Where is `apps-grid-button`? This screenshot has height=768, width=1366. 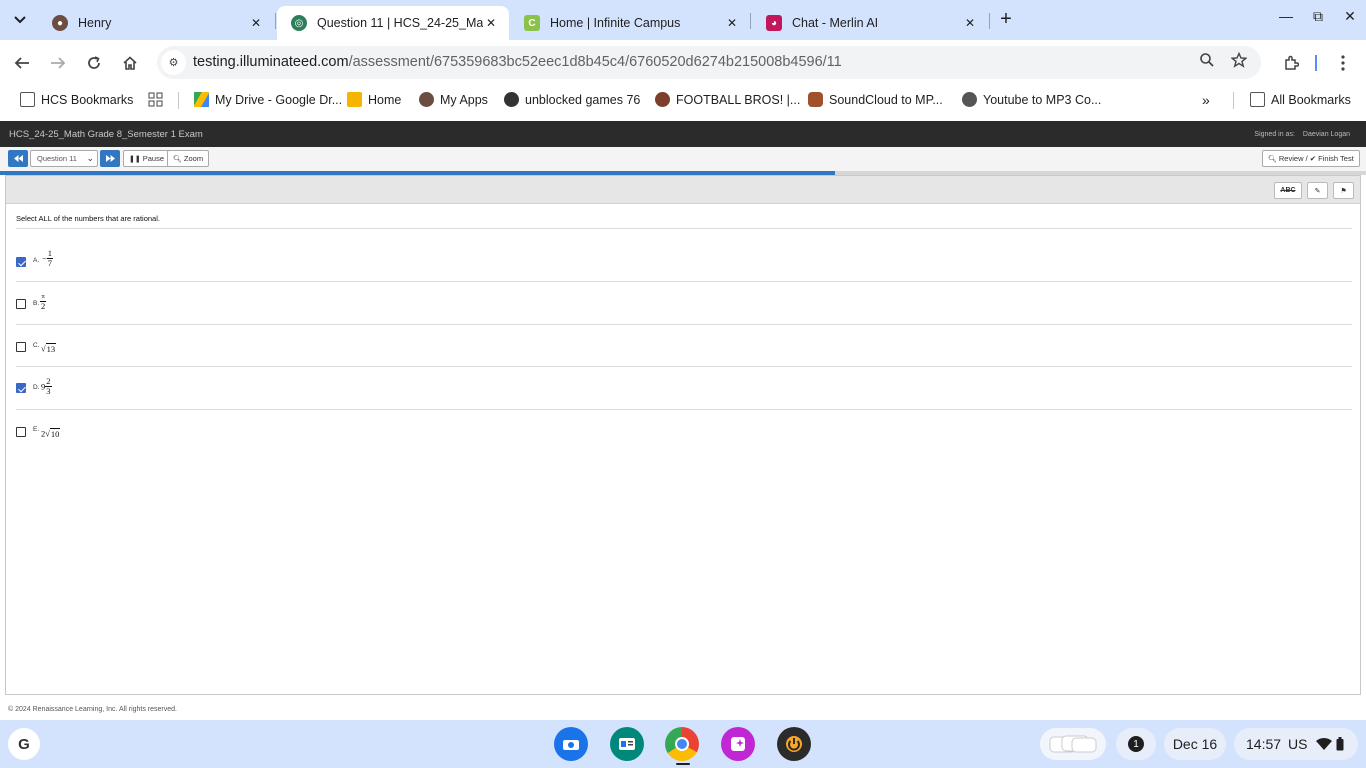 apps-grid-button is located at coordinates (155, 99).